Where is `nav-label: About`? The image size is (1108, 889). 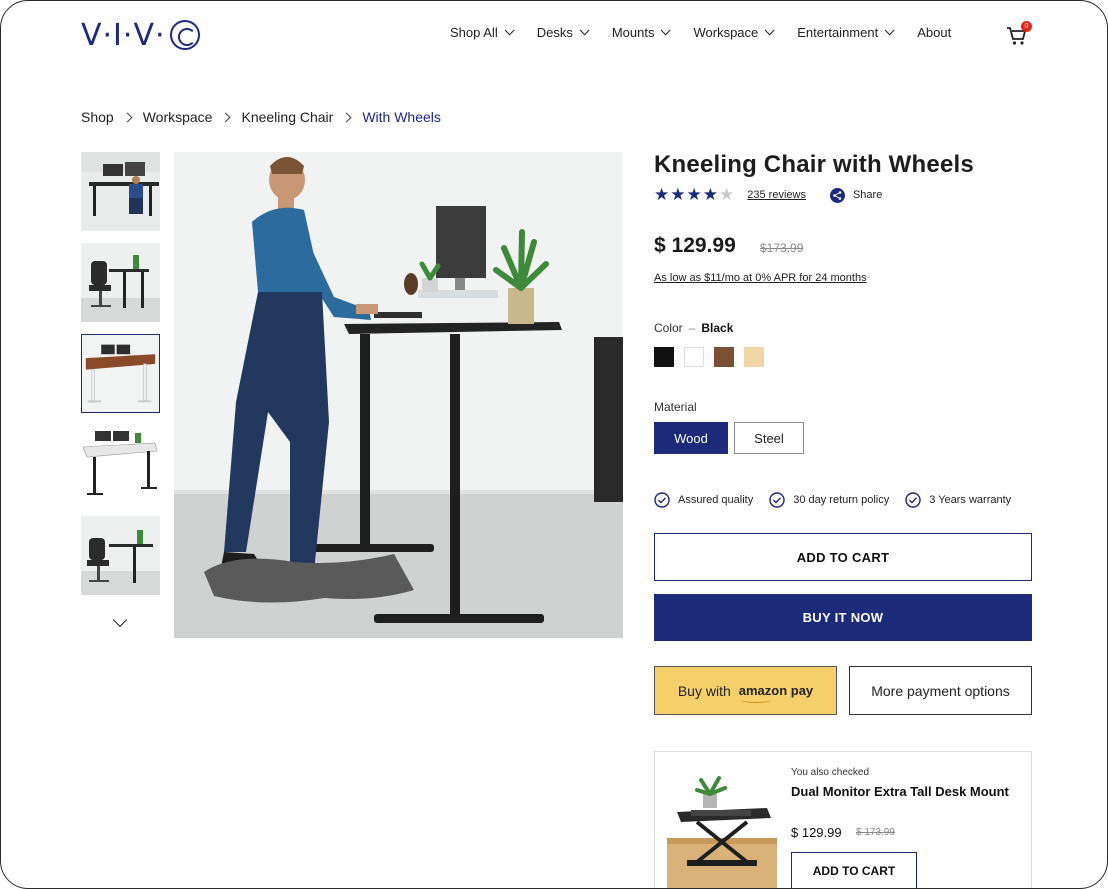
nav-label: About is located at coordinates (934, 32).